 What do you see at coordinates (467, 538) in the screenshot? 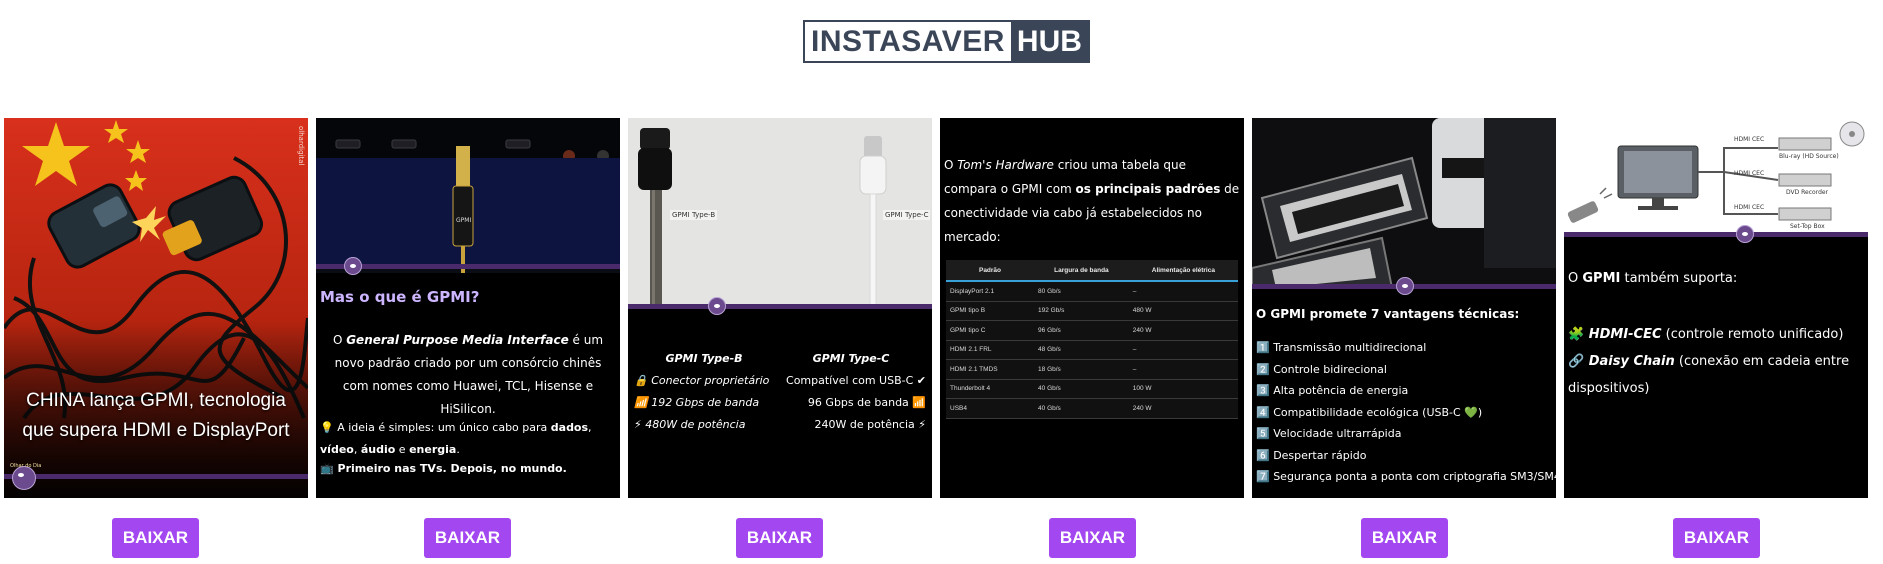
I see `download-button-2: BAIXAR` at bounding box center [467, 538].